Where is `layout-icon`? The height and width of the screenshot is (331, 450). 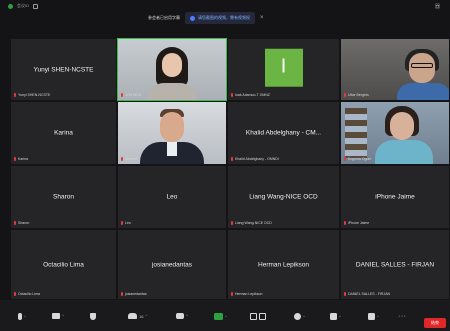
layout-icon is located at coordinates (262, 316).